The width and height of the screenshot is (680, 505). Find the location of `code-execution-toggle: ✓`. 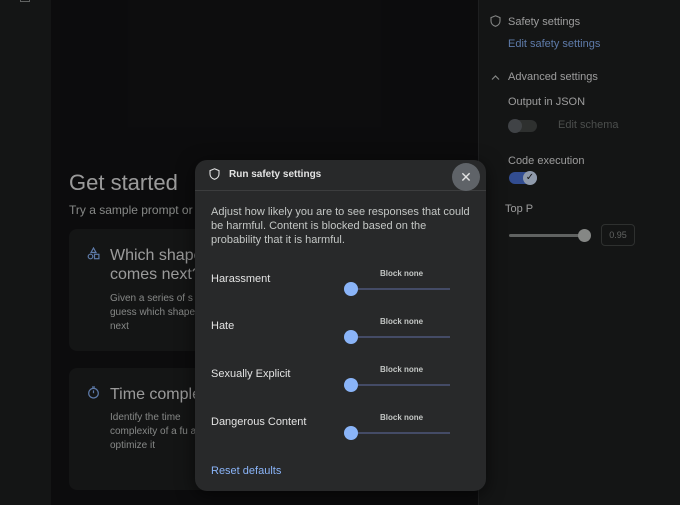

code-execution-toggle: ✓ is located at coordinates (523, 178).